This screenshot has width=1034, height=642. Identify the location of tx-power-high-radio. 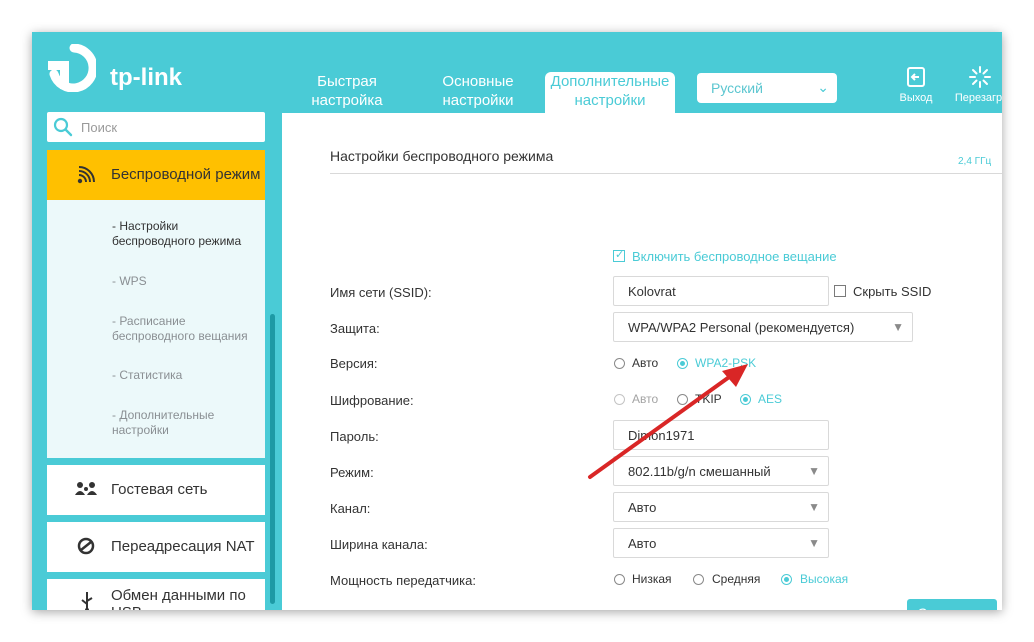
(786, 579).